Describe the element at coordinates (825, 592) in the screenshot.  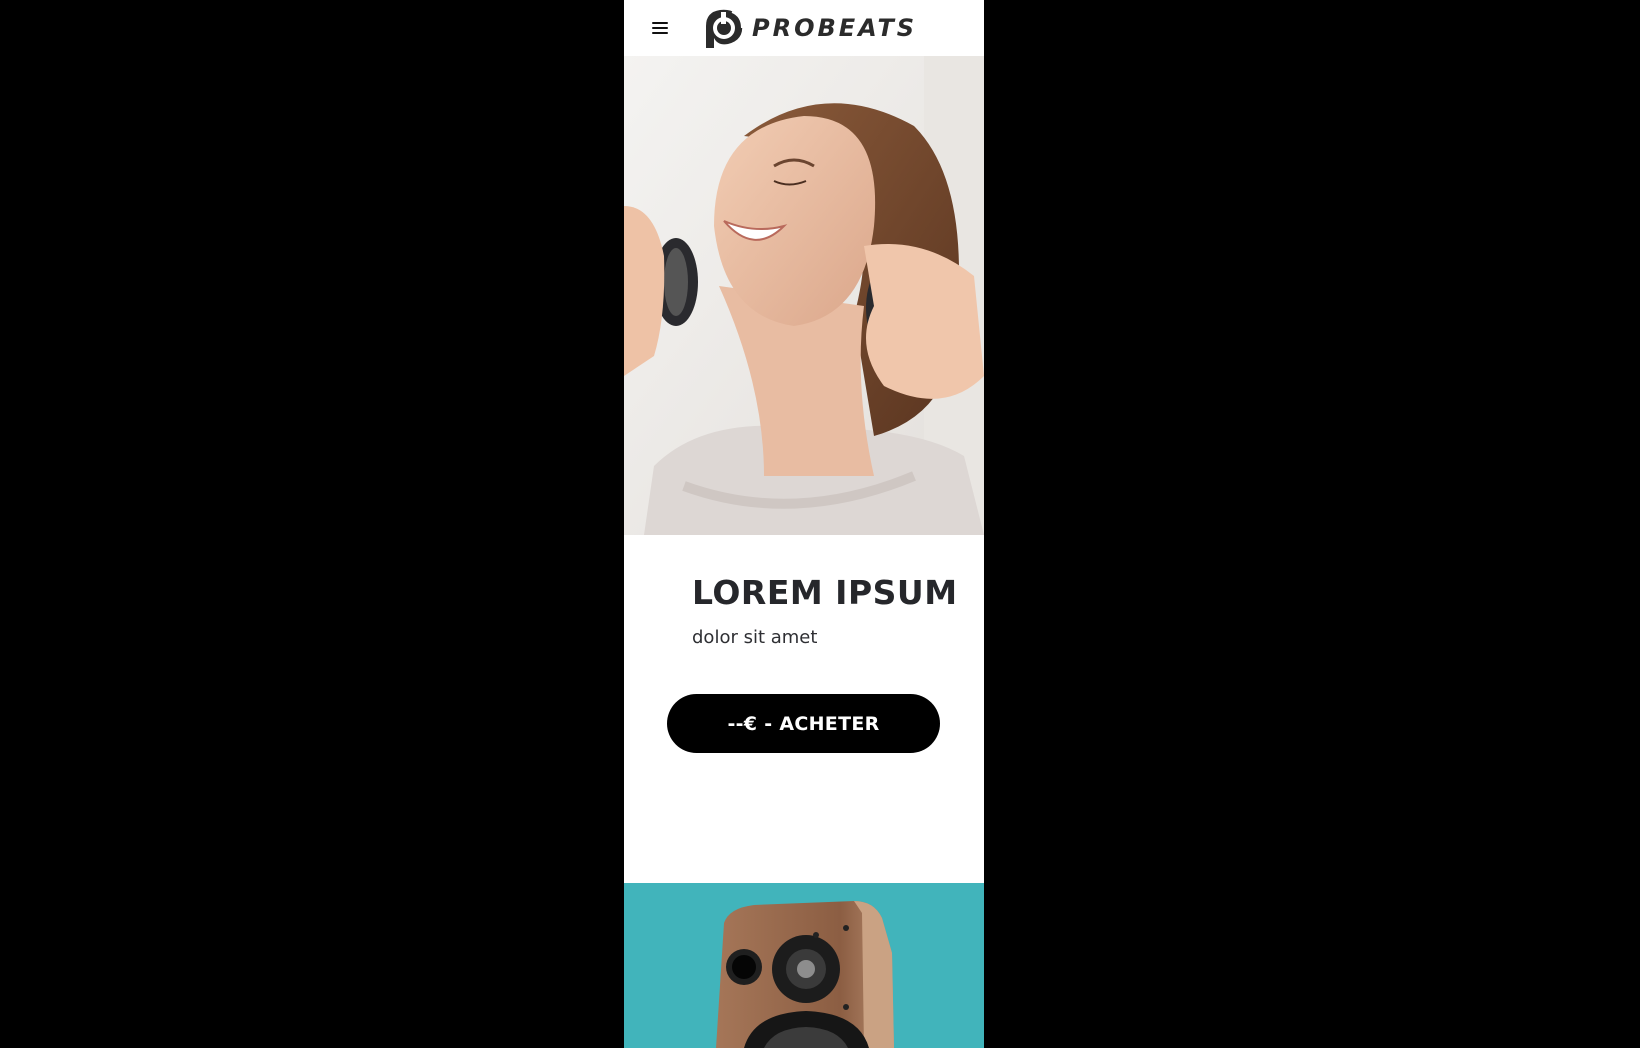
I see `product-title: LOREM IPSUM` at that location.